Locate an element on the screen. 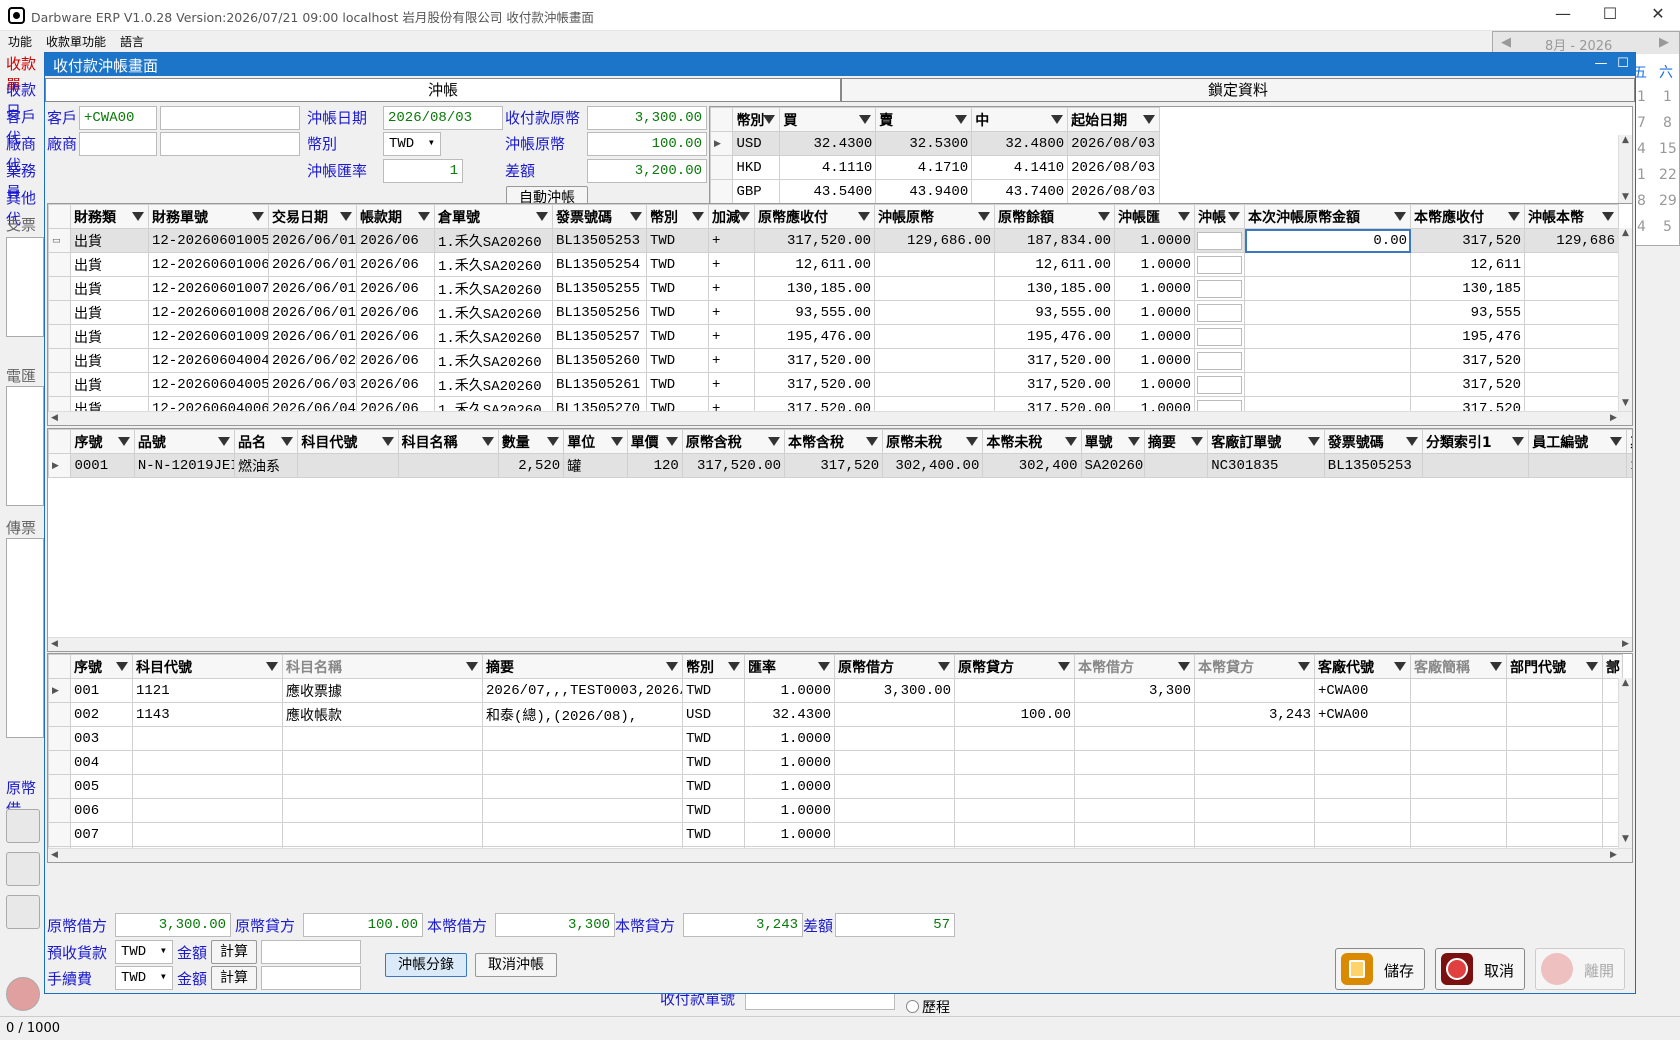 The height and width of the screenshot is (1040, 1680). calendar-next-icon: ▶ is located at coordinates (1664, 42).